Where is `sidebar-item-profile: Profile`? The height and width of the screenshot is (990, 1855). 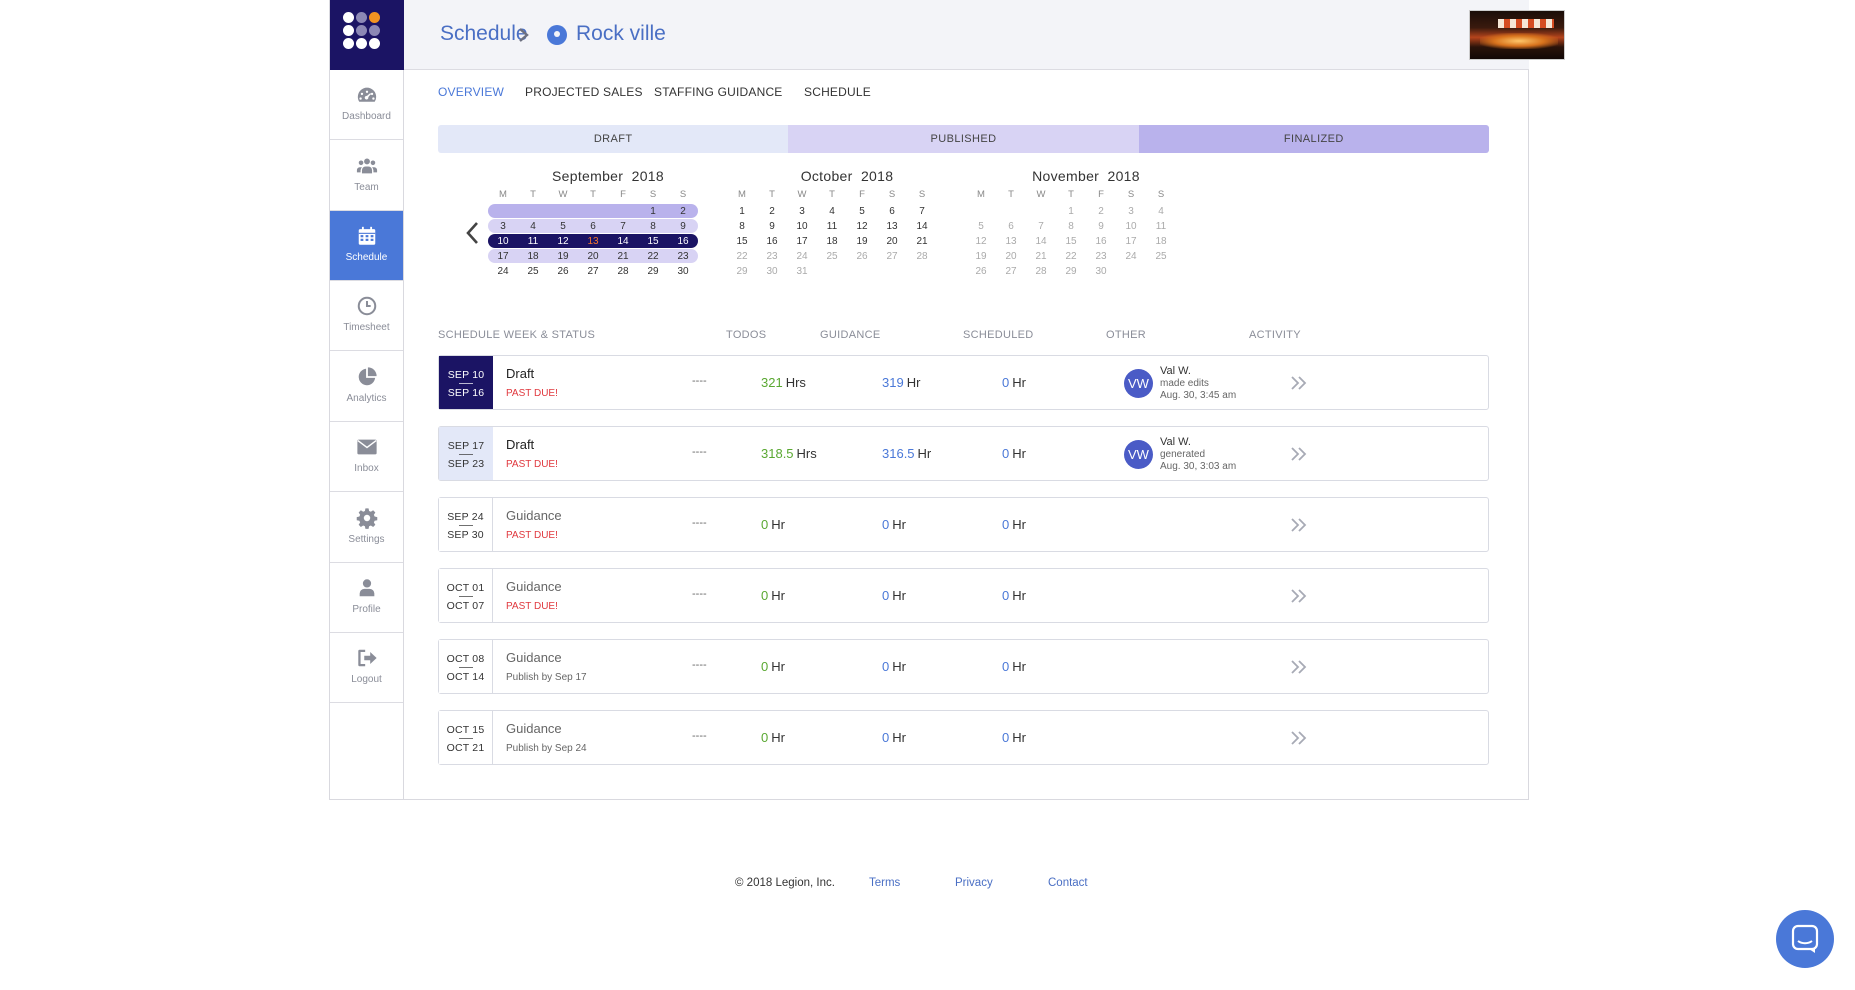
sidebar-item-profile: Profile is located at coordinates (366, 598).